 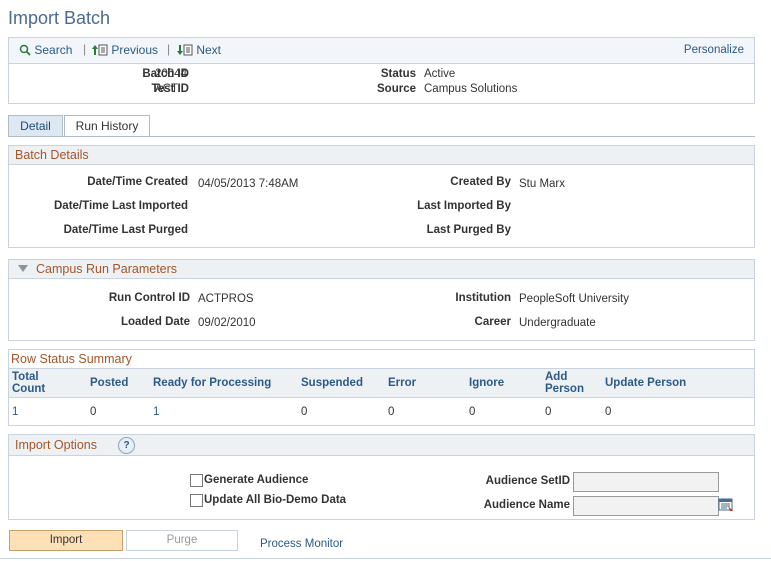 I want to click on table-row: 1 0 1 0 0 0 0 0, so click(x=381, y=410).